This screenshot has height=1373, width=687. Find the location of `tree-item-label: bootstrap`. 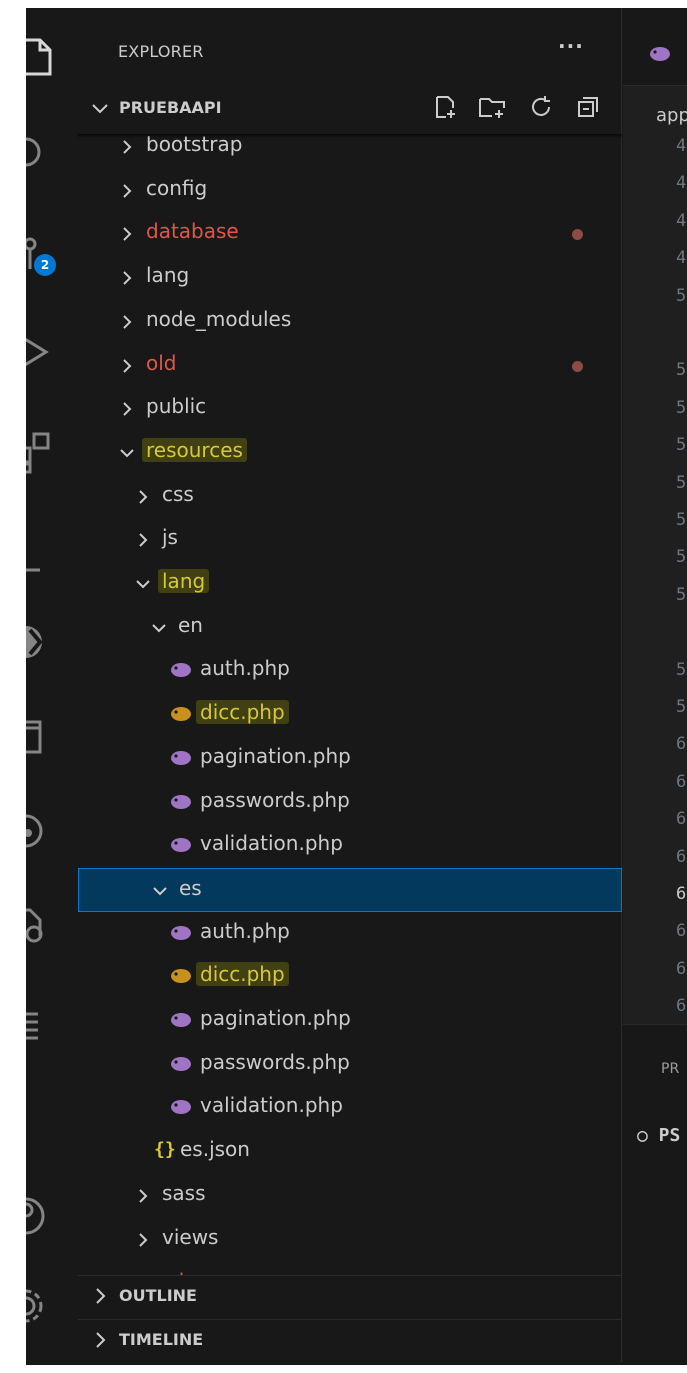

tree-item-label: bootstrap is located at coordinates (194, 146).